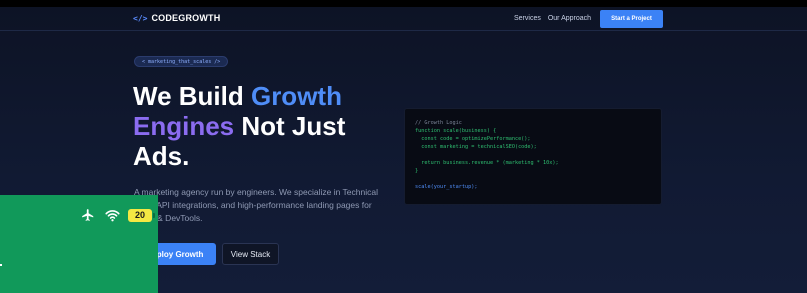 The width and height of the screenshot is (807, 293). I want to click on code-line: }, so click(417, 171).